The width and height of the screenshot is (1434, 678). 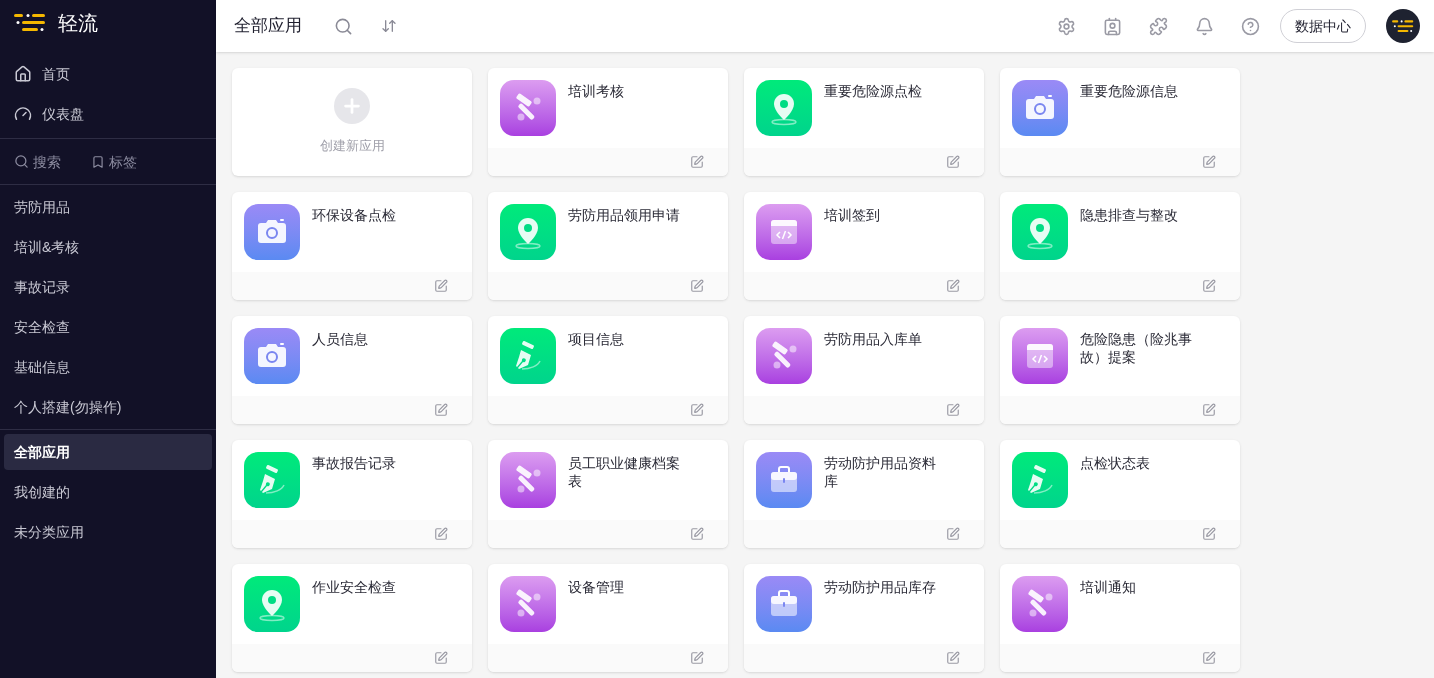 I want to click on app-title: 隐患排查与整改, so click(x=1129, y=215).